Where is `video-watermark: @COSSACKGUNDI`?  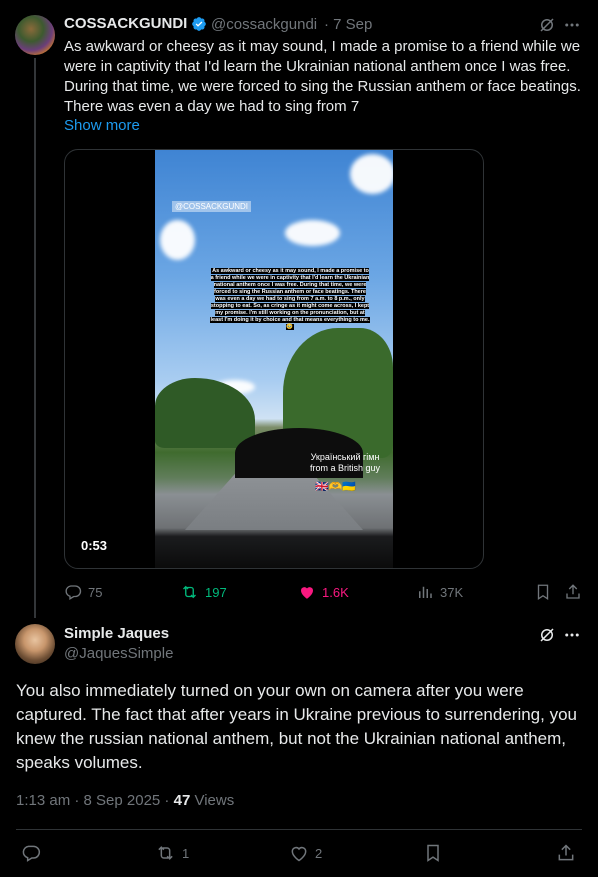 video-watermark: @COSSACKGUNDI is located at coordinates (212, 206).